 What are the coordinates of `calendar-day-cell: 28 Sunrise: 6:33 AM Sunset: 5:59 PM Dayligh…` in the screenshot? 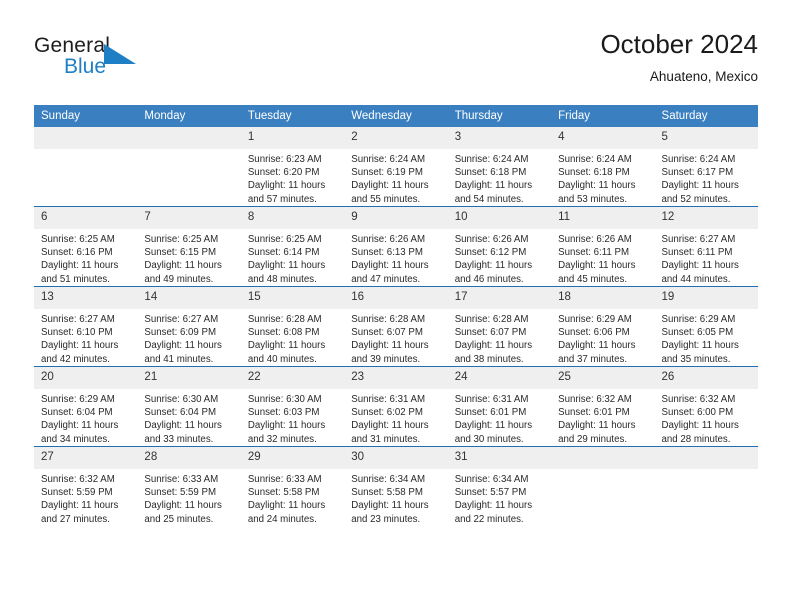 It's located at (189, 486).